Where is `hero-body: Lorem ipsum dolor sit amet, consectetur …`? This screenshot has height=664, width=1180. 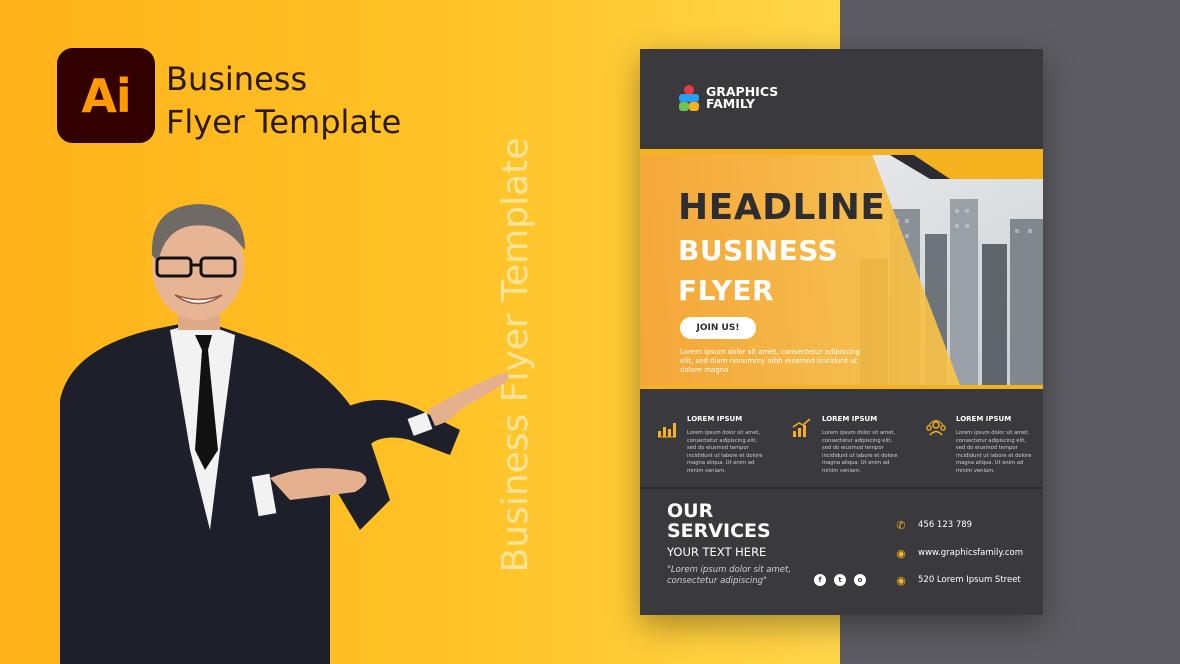
hero-body: Lorem ipsum dolor sit amet, consectetur … is located at coordinates (770, 361).